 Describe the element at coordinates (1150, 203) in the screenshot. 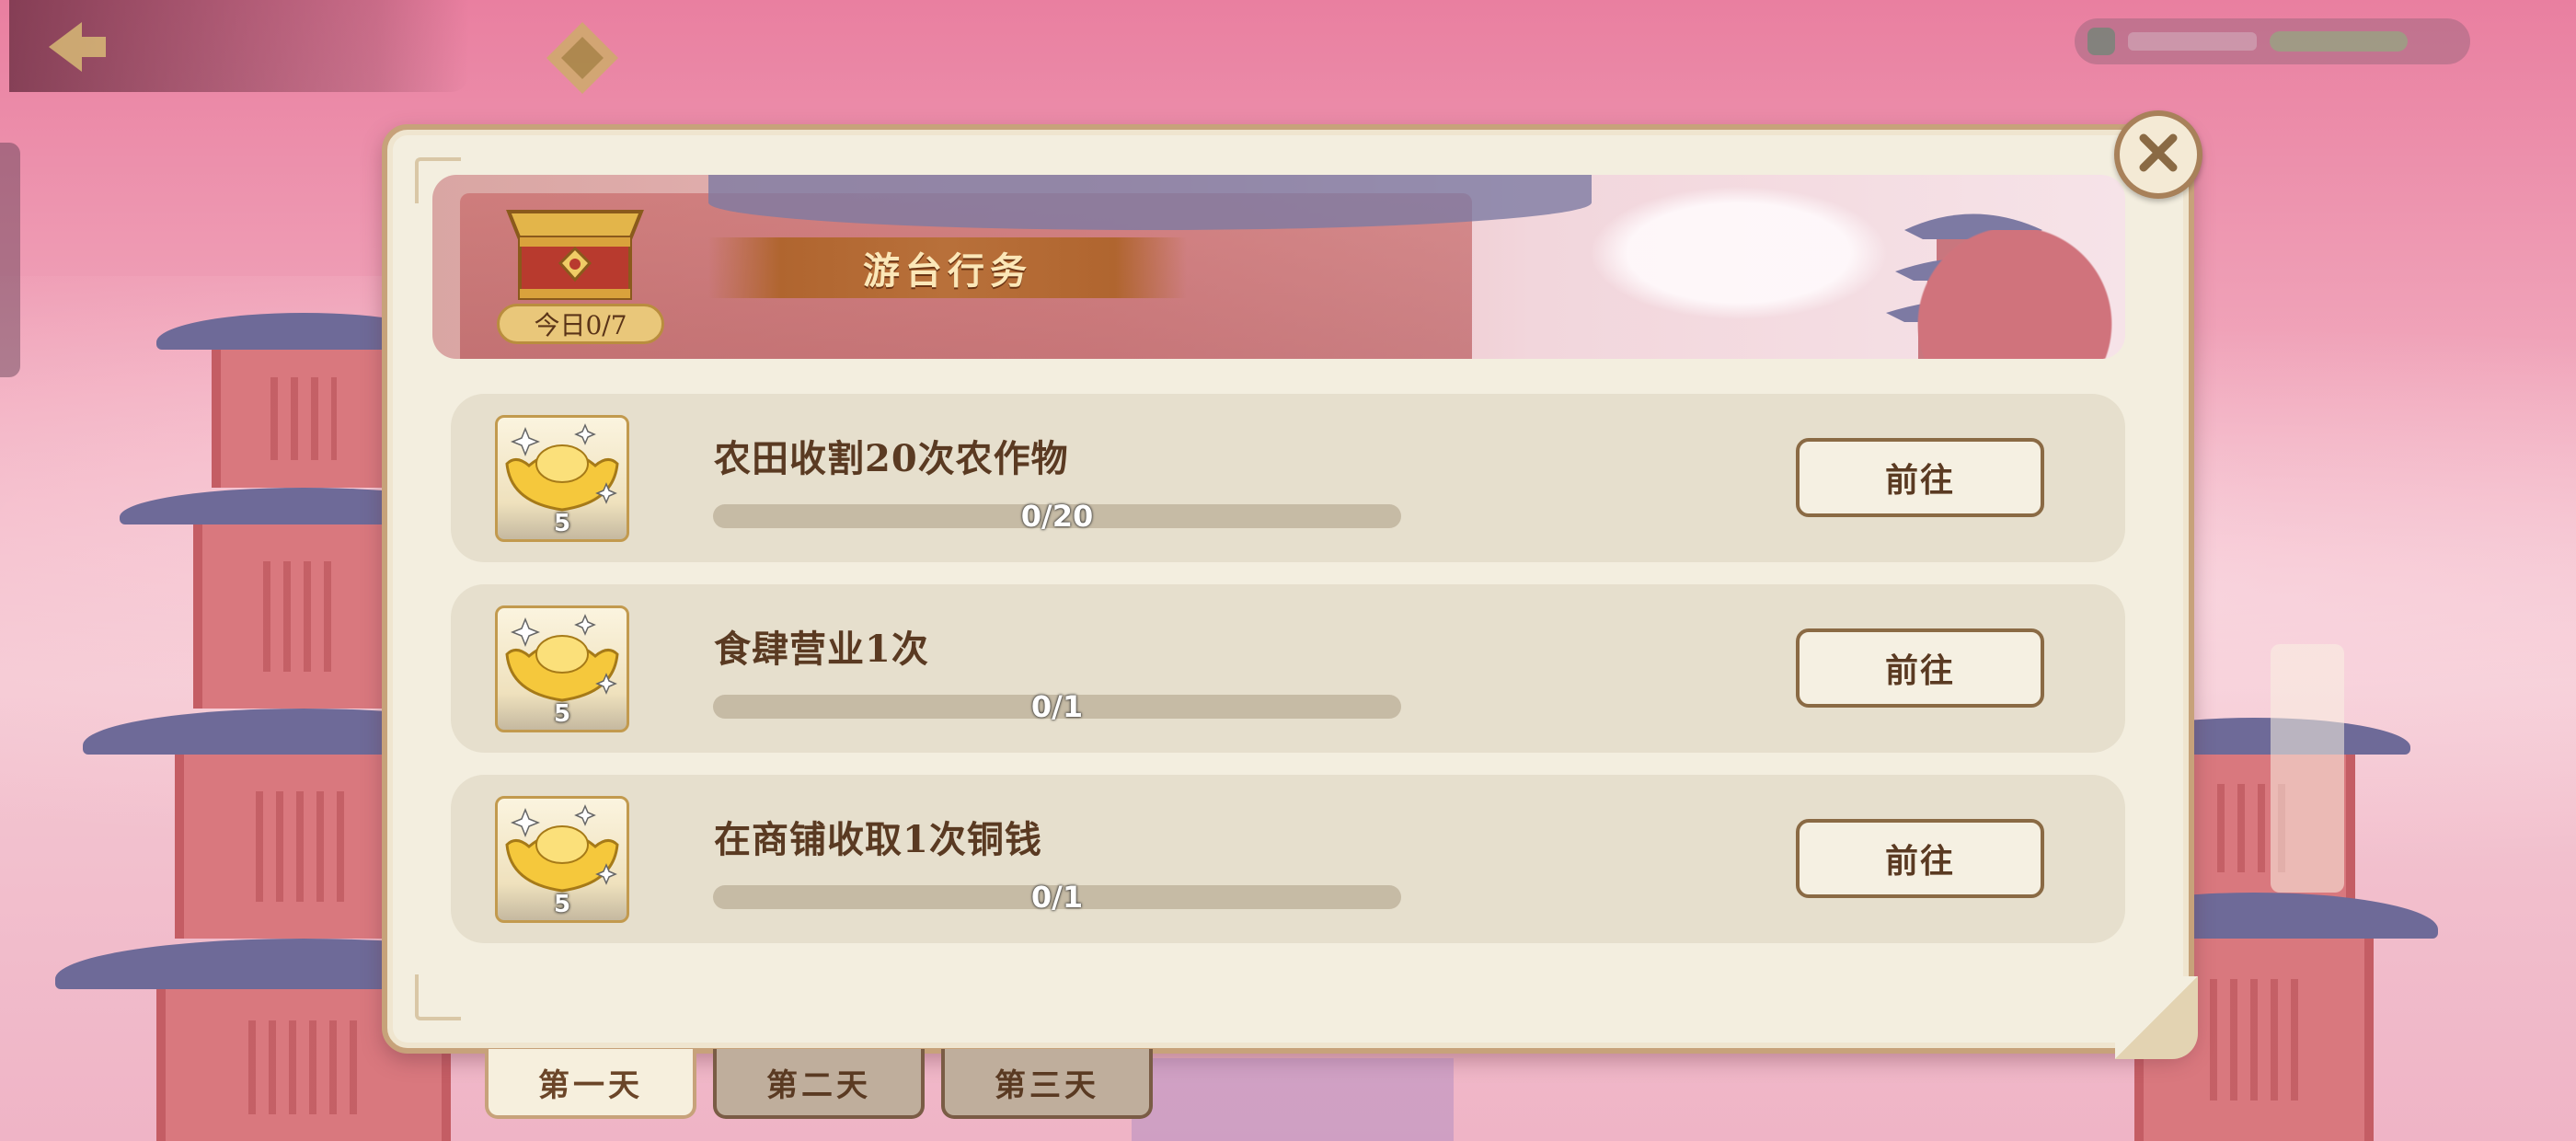

I see `banner-roof` at that location.